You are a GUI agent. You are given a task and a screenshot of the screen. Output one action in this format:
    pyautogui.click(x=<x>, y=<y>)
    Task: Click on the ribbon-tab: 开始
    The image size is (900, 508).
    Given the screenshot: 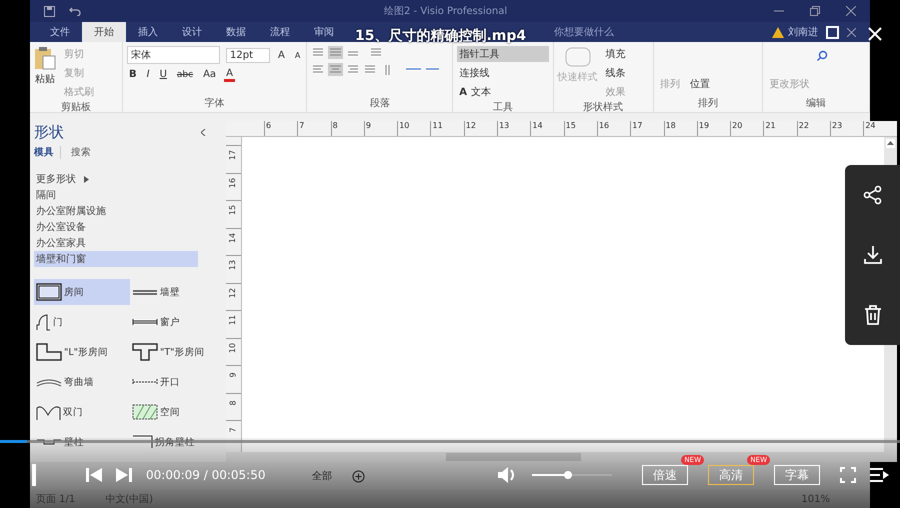 What is the action you would take?
    pyautogui.click(x=104, y=32)
    